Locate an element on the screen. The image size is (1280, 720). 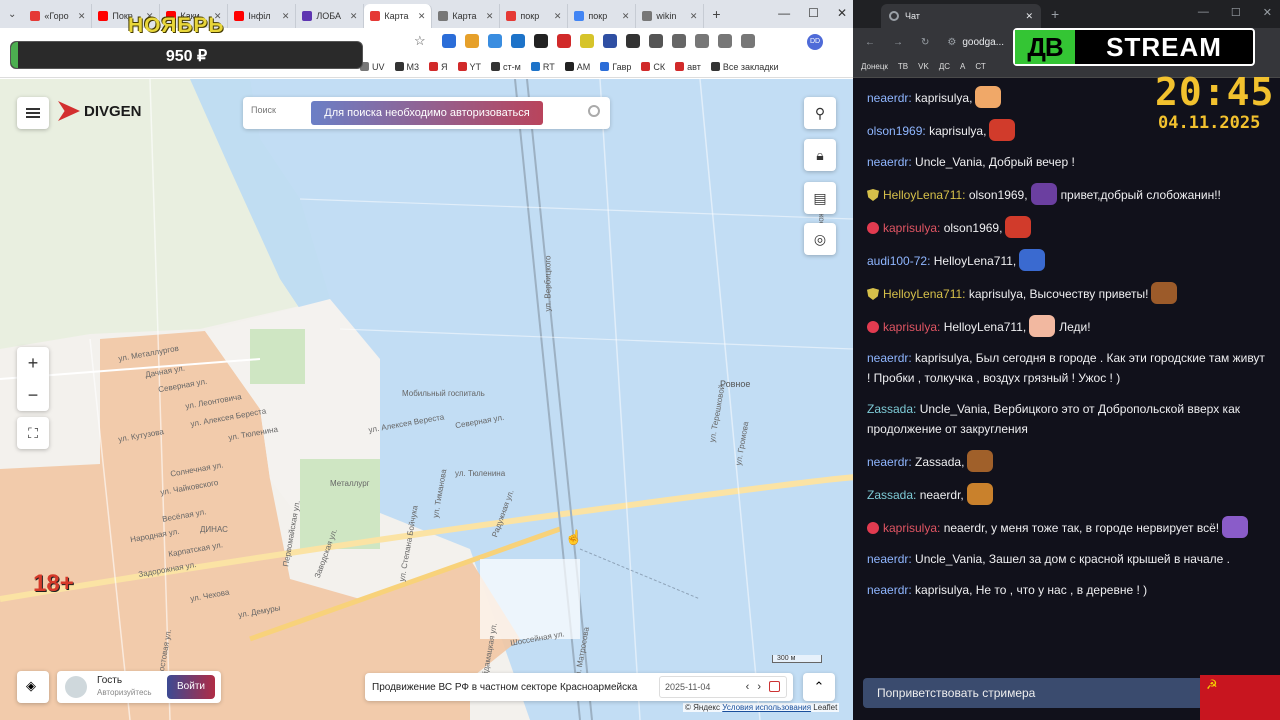
bookmark-star-icon: ☆ is located at coordinates (420, 41).